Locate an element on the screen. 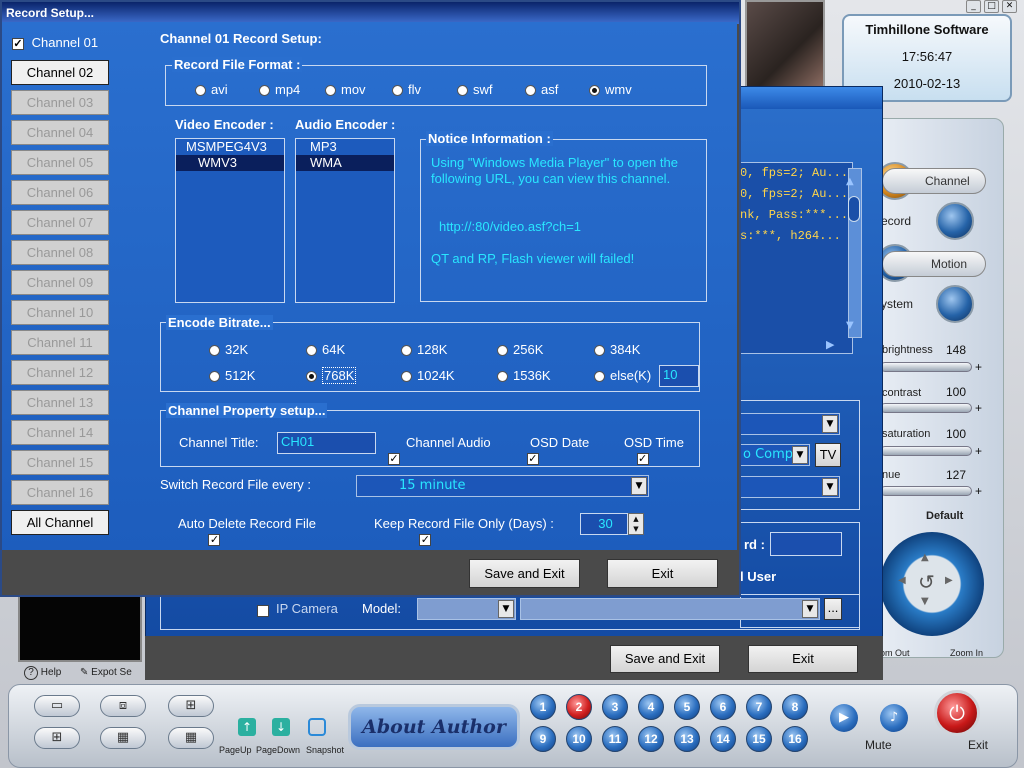  video-source-dropdown: o Compo ▼ is located at coordinates (775, 455).